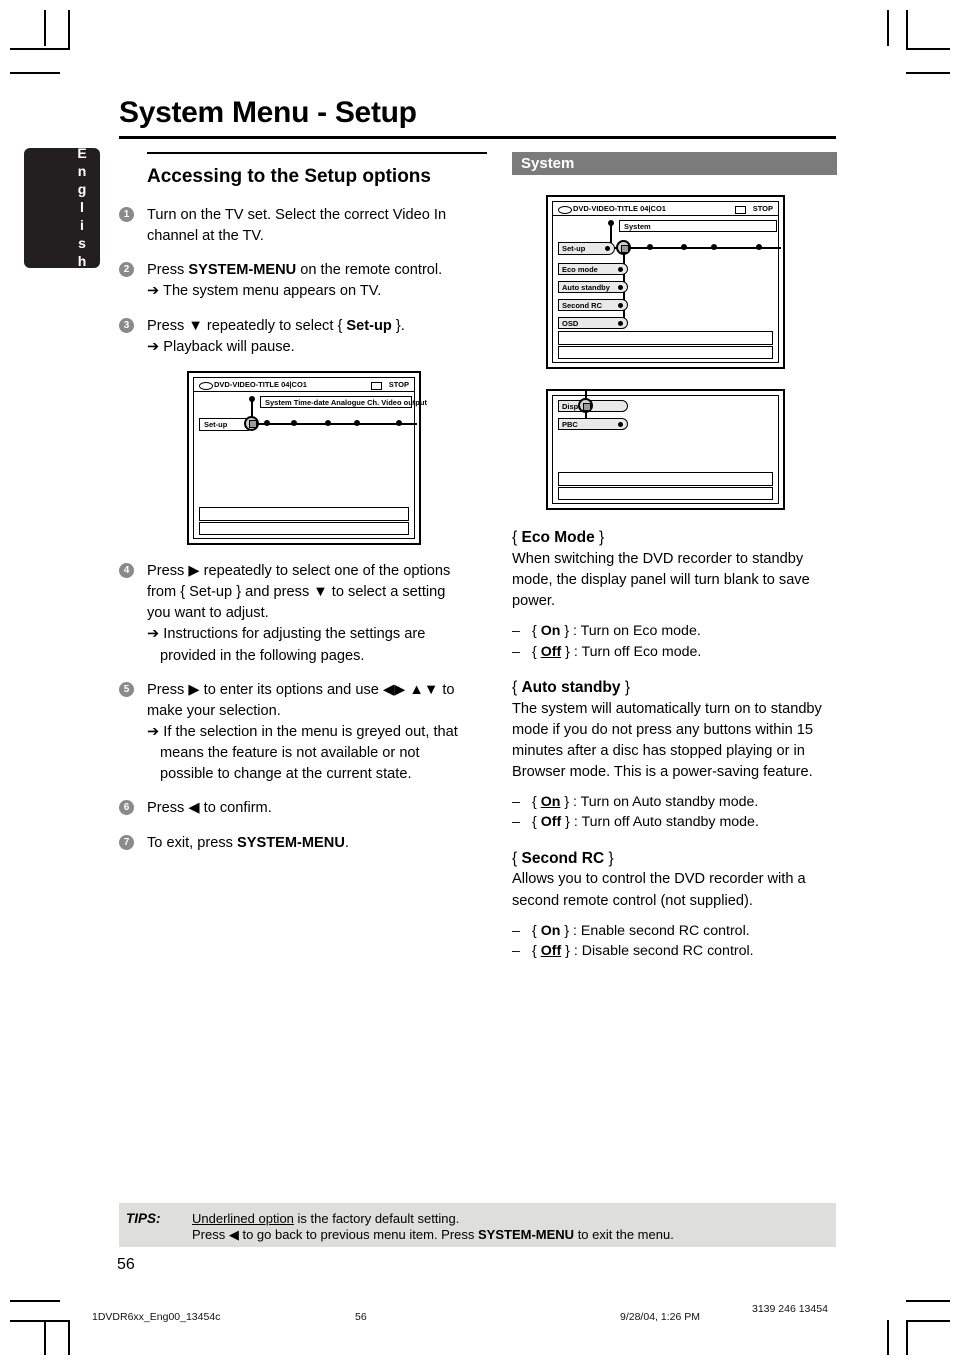 This screenshot has width=954, height=1365. I want to click on option-desc: : Turn off Eco mode., so click(637, 651).